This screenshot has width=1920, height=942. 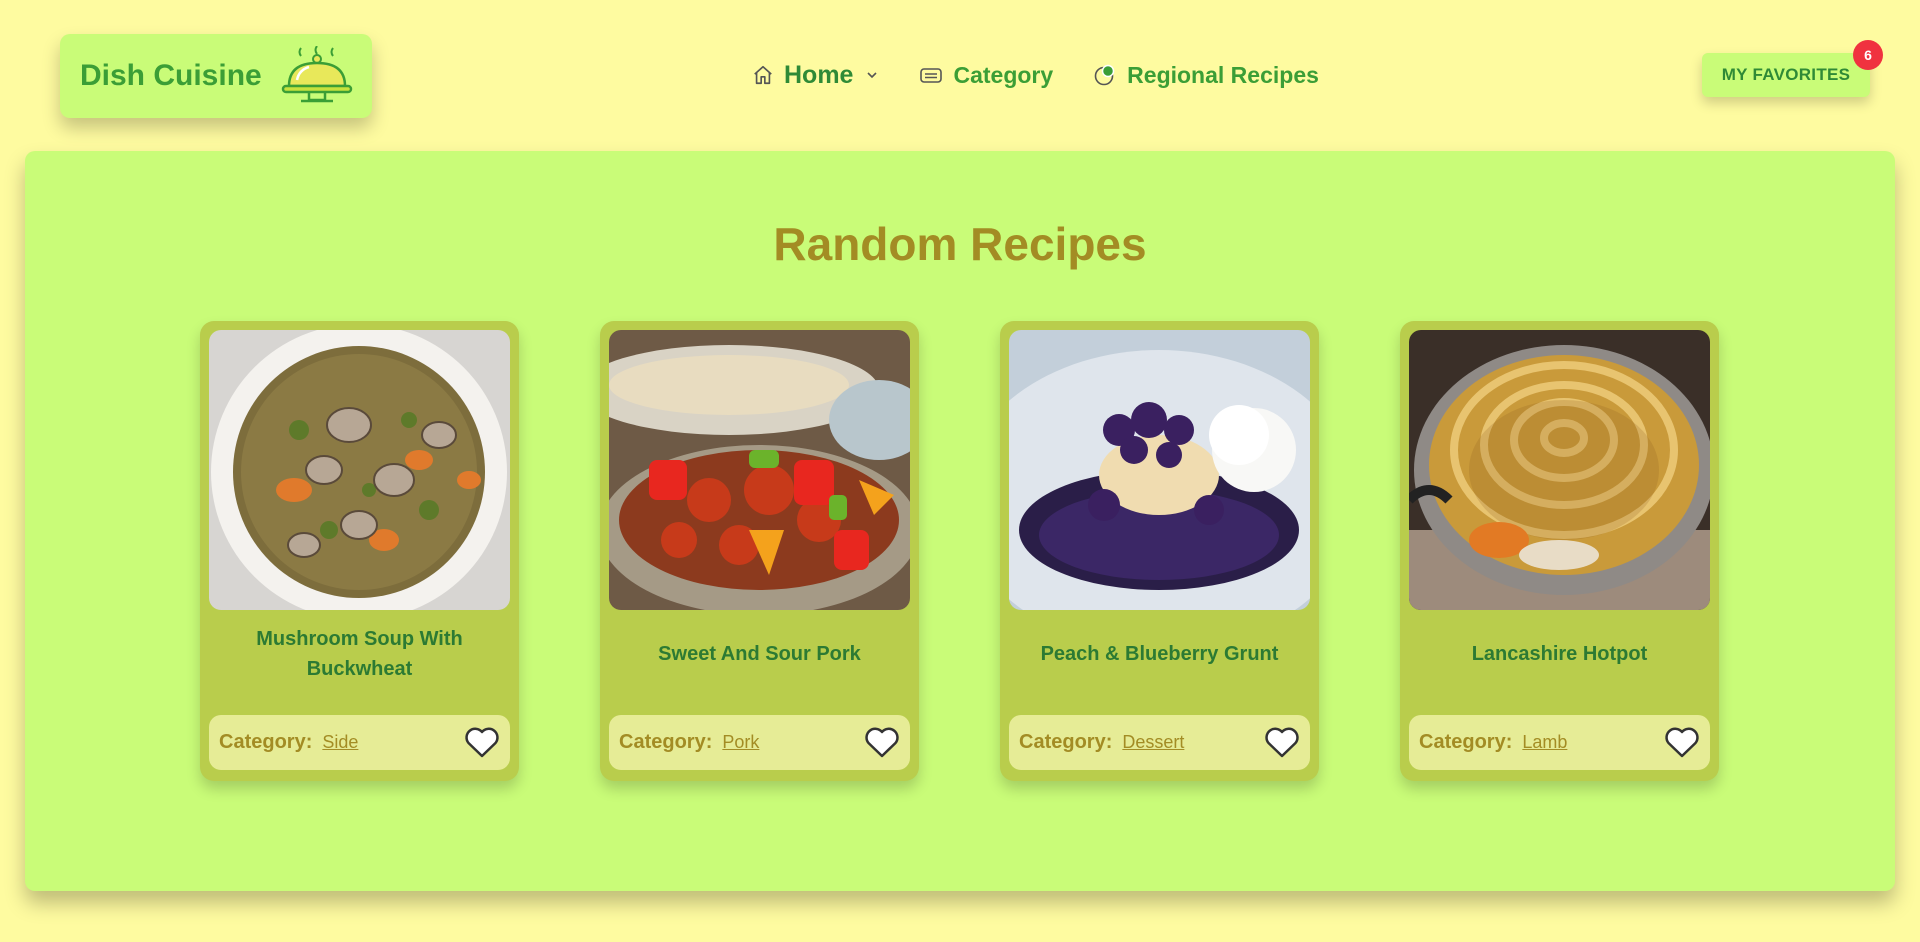 I want to click on recipe-image-peach-blueberry-grunt, so click(x=1159, y=470).